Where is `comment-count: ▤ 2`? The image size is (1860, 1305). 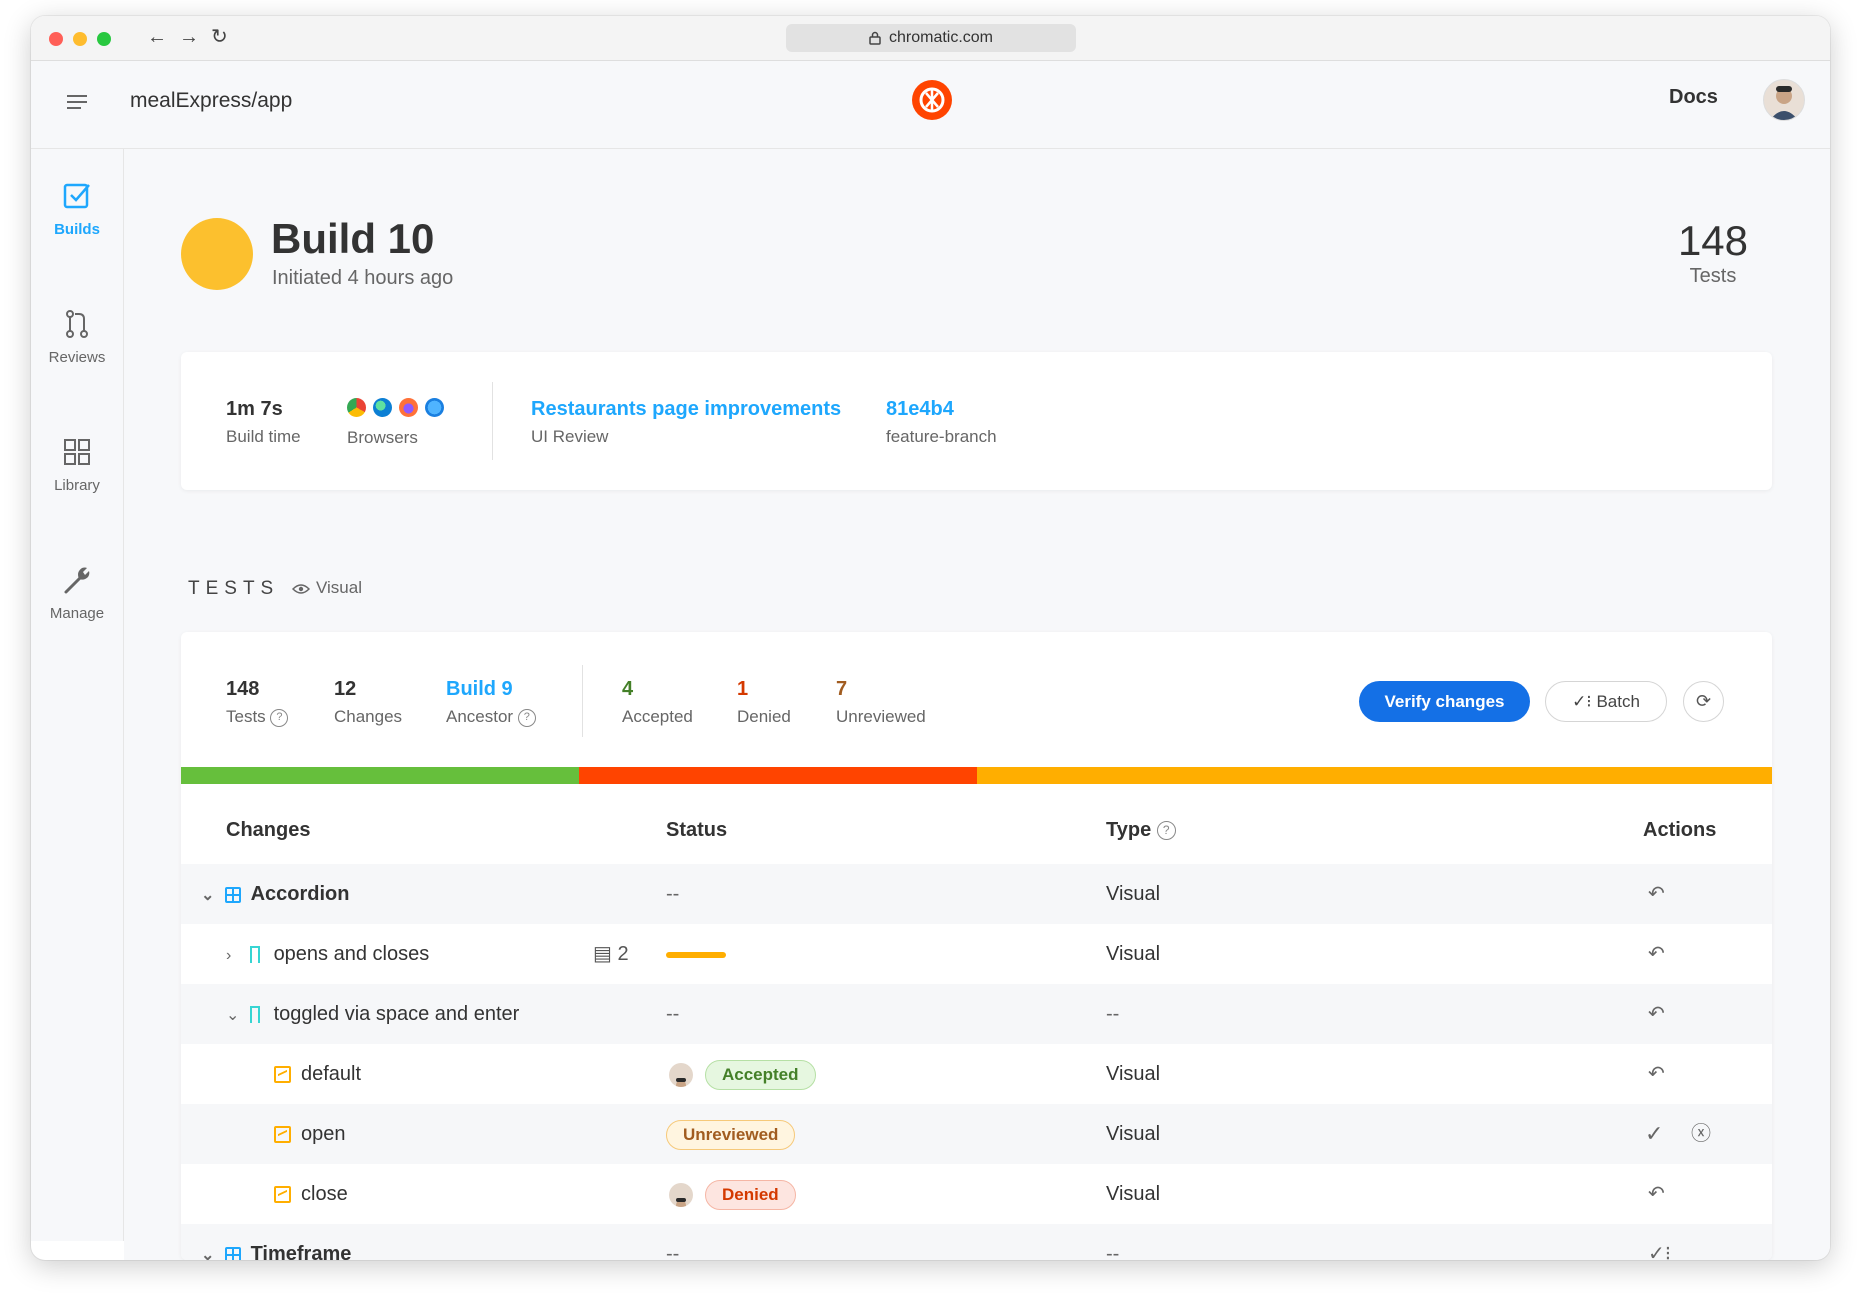 comment-count: ▤ 2 is located at coordinates (611, 954).